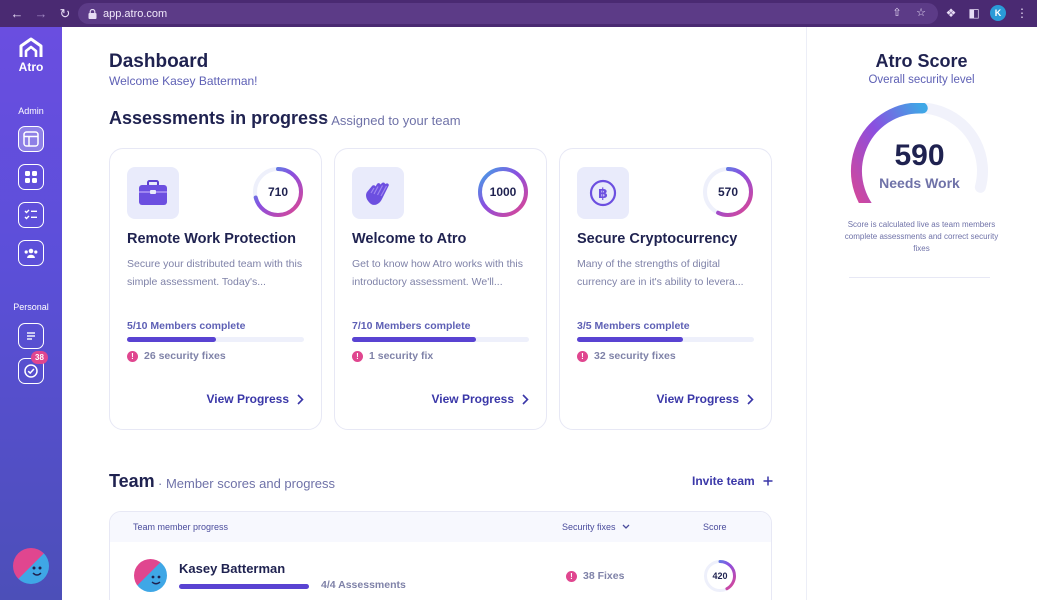 The image size is (1037, 600). Describe the element at coordinates (150, 575) in the screenshot. I see `member-avatar` at that location.